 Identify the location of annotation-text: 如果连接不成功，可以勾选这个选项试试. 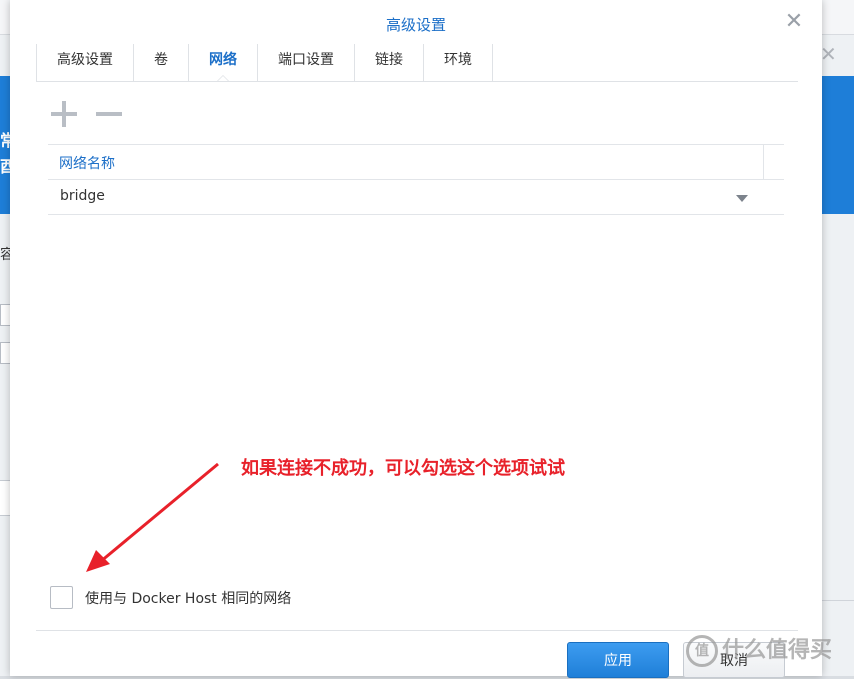
(403, 468).